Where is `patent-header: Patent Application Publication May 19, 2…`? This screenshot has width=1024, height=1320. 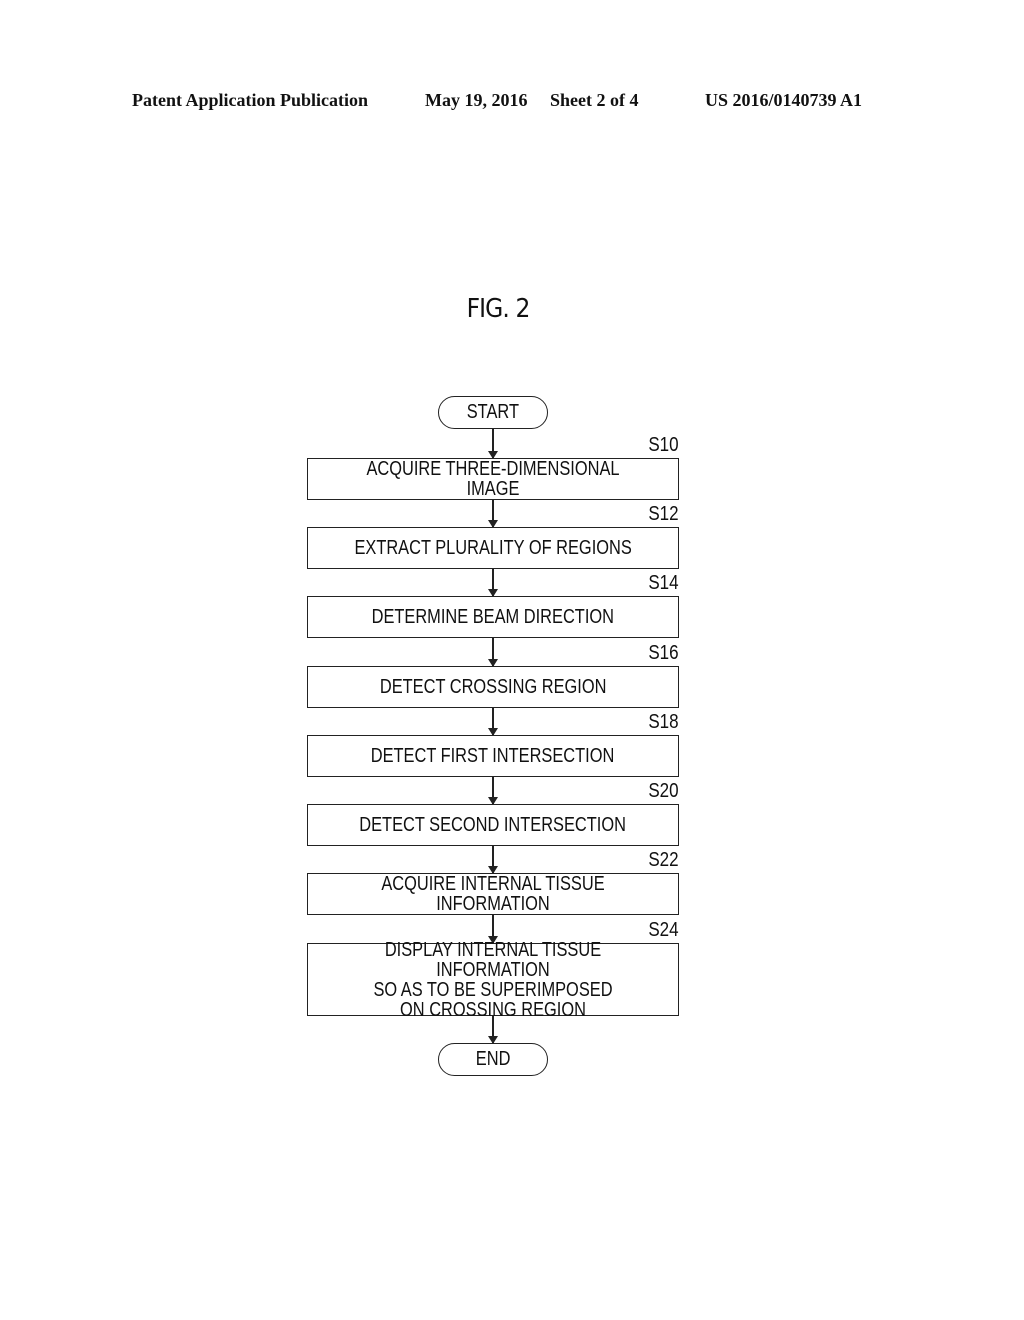 patent-header: Patent Application Publication May 19, 2… is located at coordinates (512, 102).